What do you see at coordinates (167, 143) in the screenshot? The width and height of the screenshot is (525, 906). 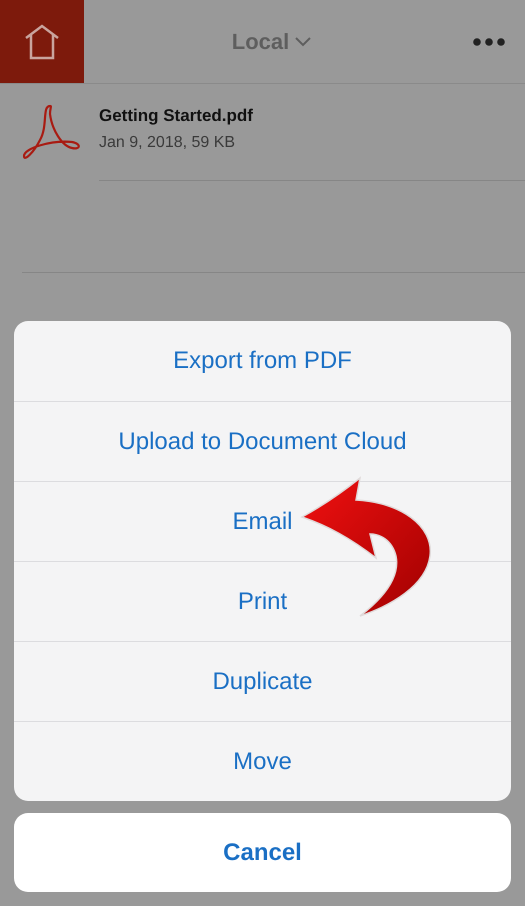 I see `file-meta: Jan 9, 2018, 59 KB` at bounding box center [167, 143].